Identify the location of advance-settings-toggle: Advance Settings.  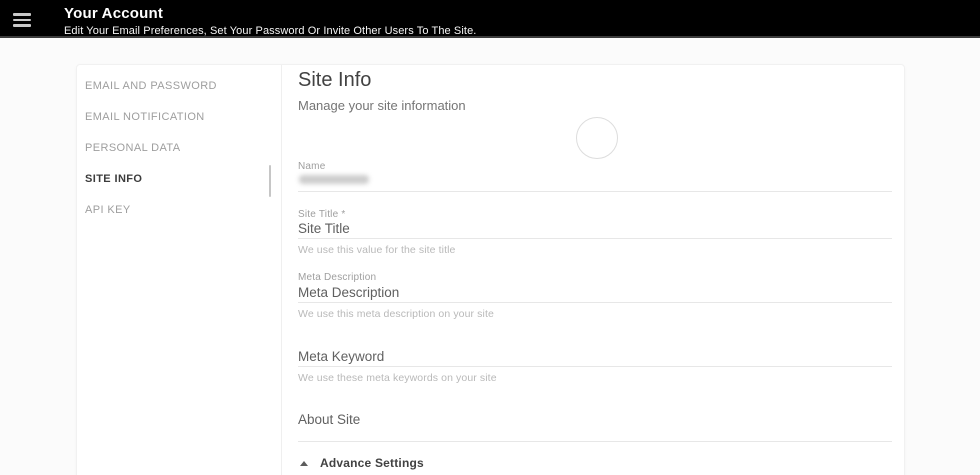
(361, 463).